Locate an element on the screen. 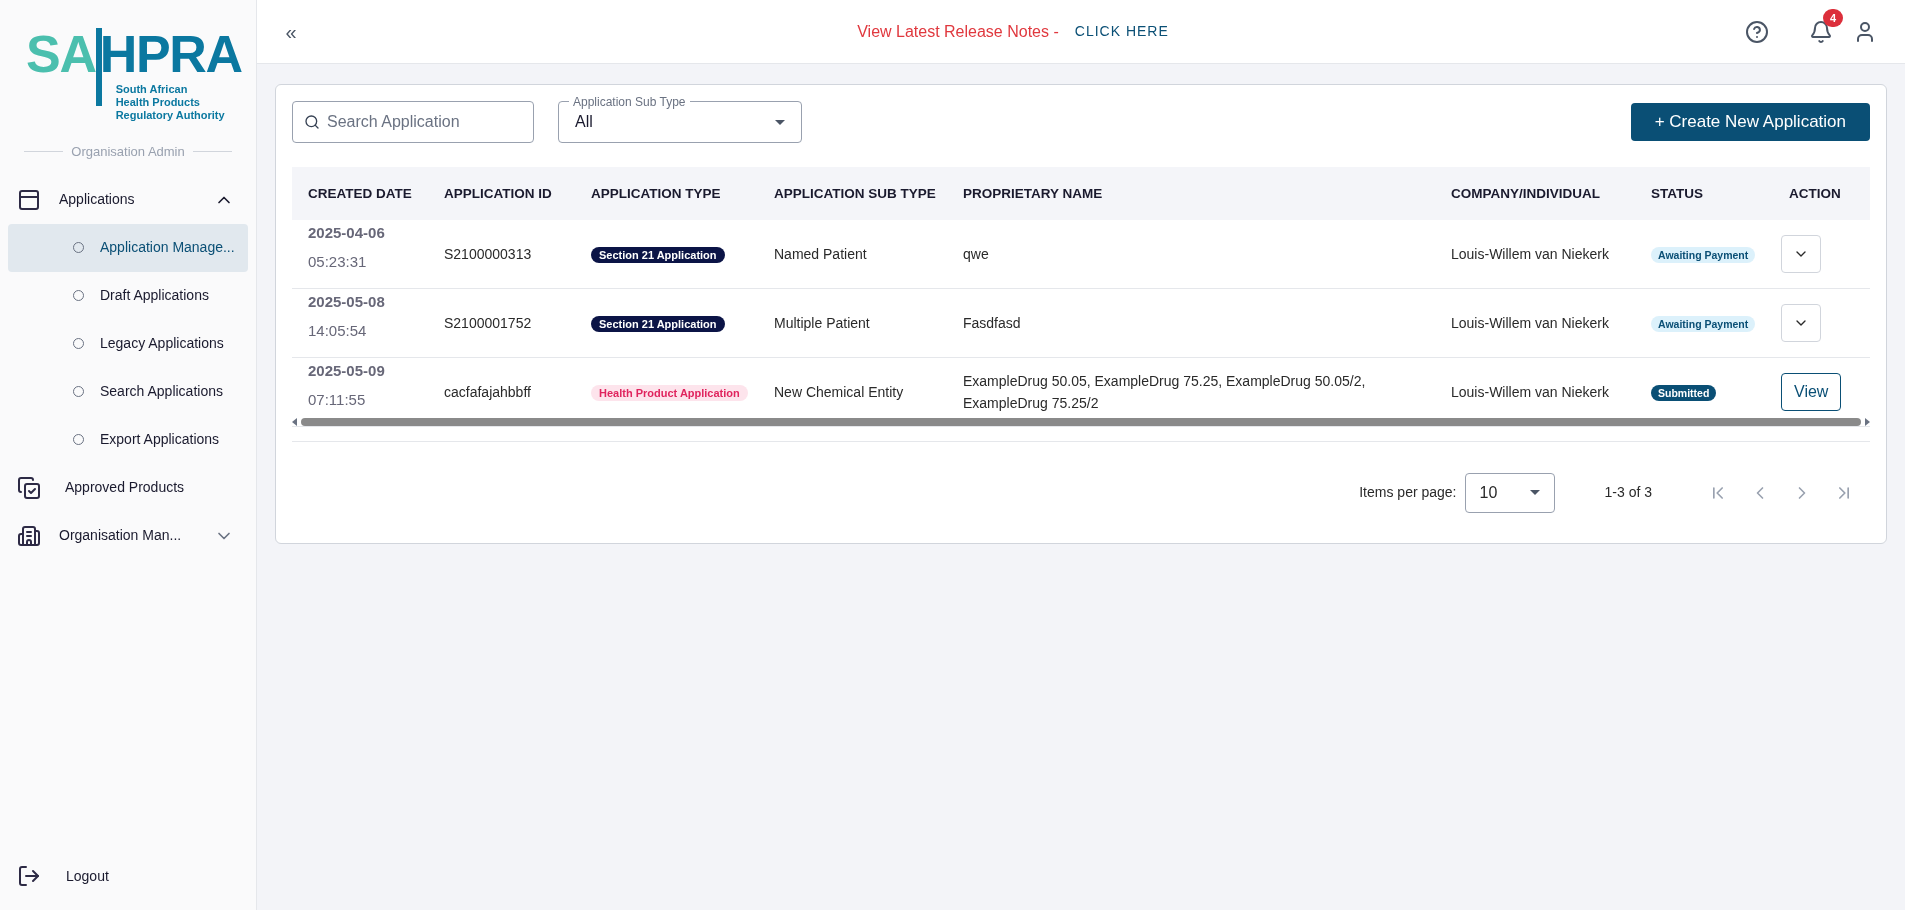 The width and height of the screenshot is (1905, 910). status-badge: Submitted is located at coordinates (1684, 392).